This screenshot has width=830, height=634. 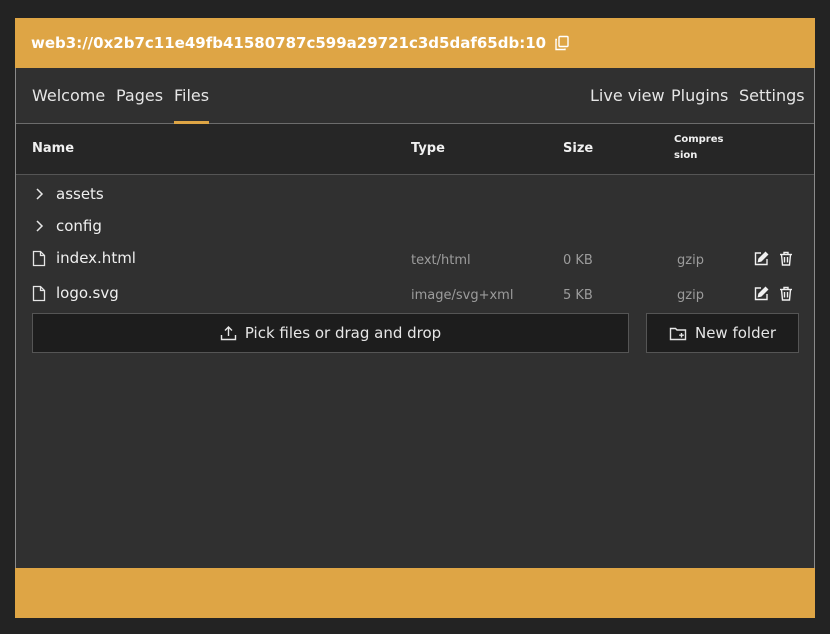 What do you see at coordinates (735, 333) in the screenshot?
I see `new-folder-label: New folder` at bounding box center [735, 333].